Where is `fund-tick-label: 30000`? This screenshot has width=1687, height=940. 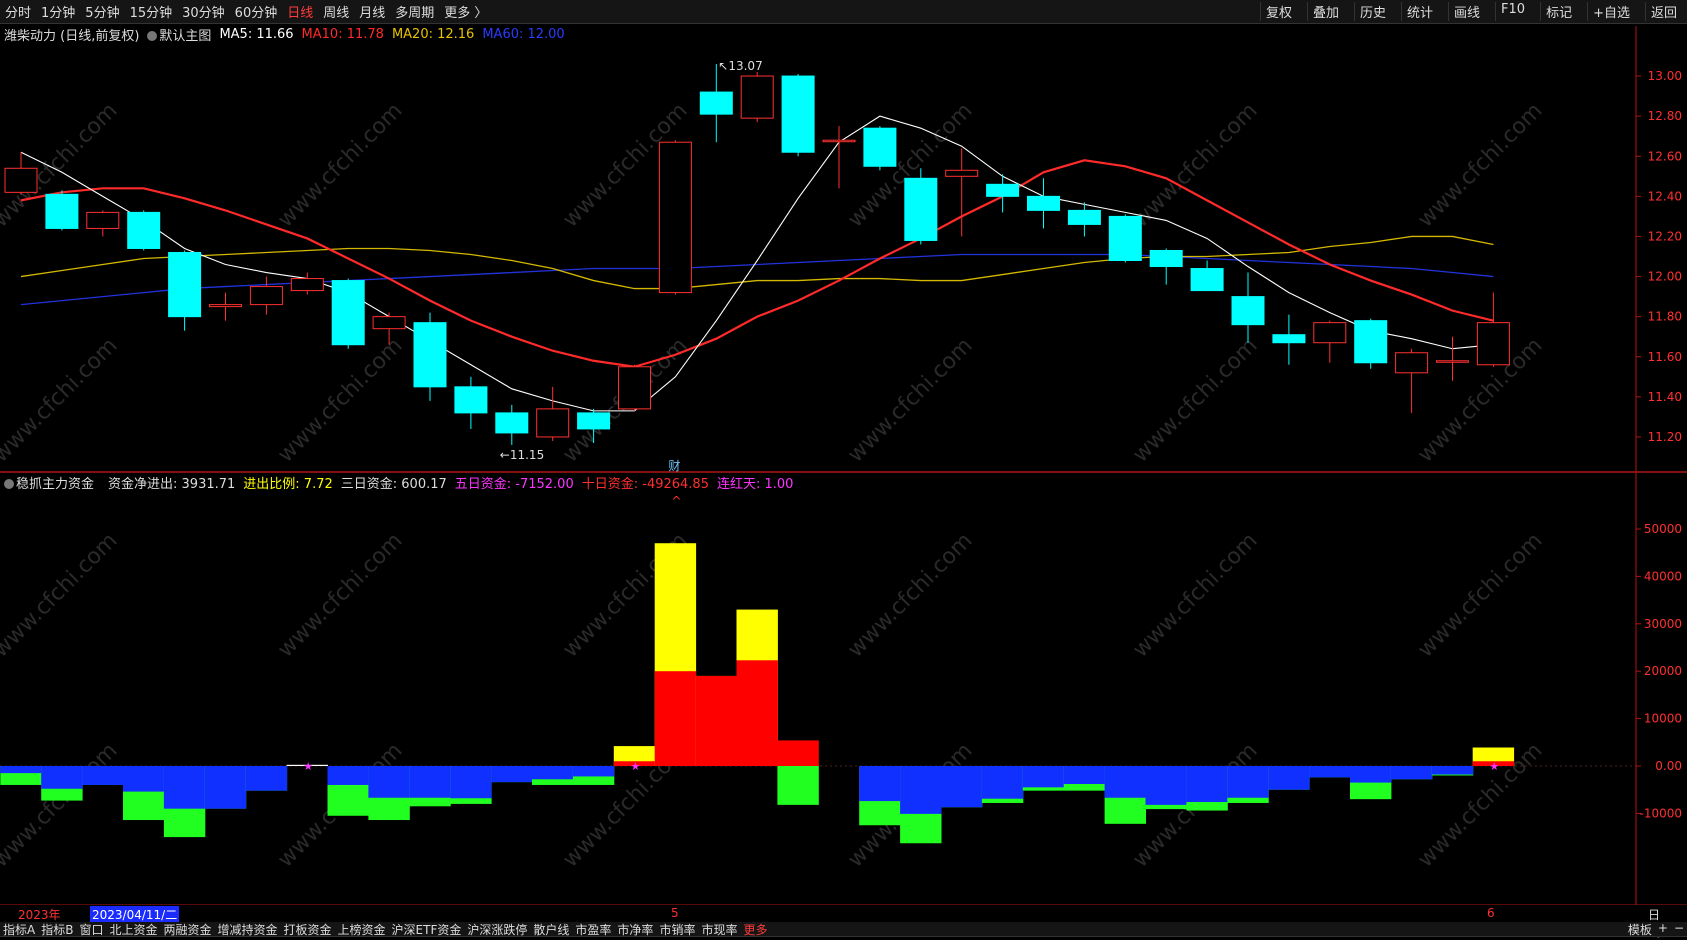
fund-tick-label: 30000 is located at coordinates (1663, 624).